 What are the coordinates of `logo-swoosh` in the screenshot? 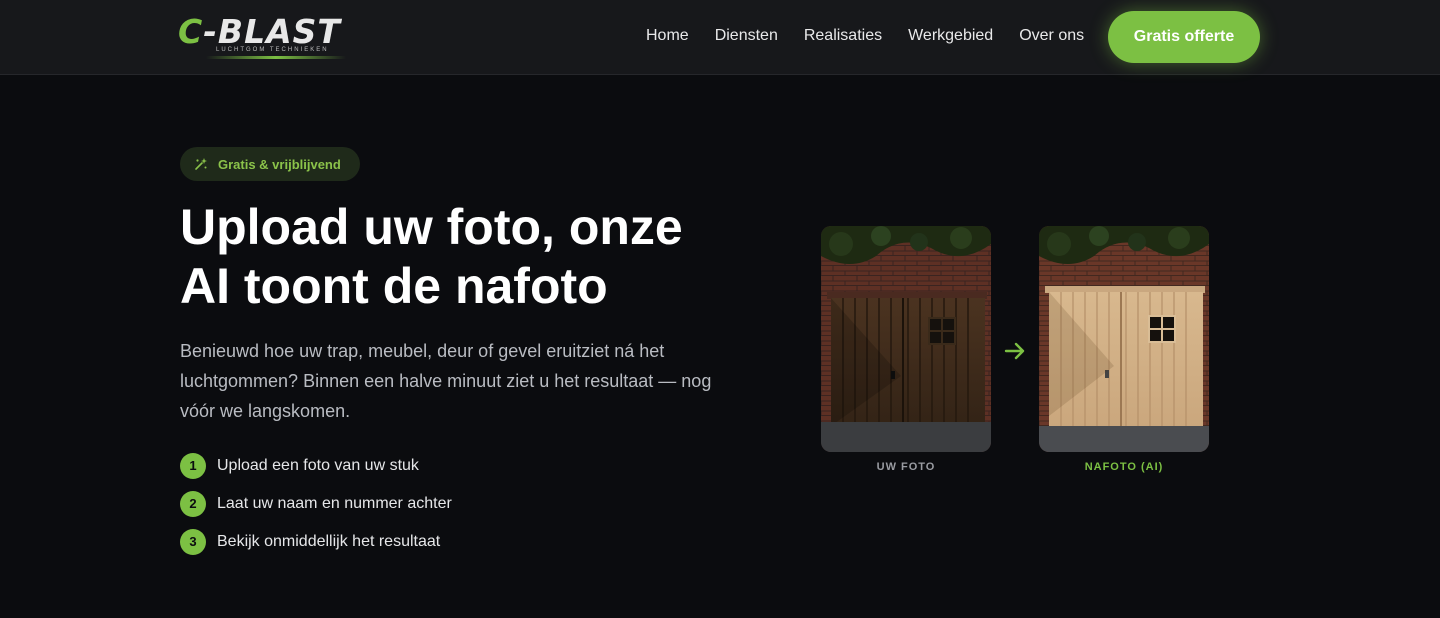 It's located at (276, 57).